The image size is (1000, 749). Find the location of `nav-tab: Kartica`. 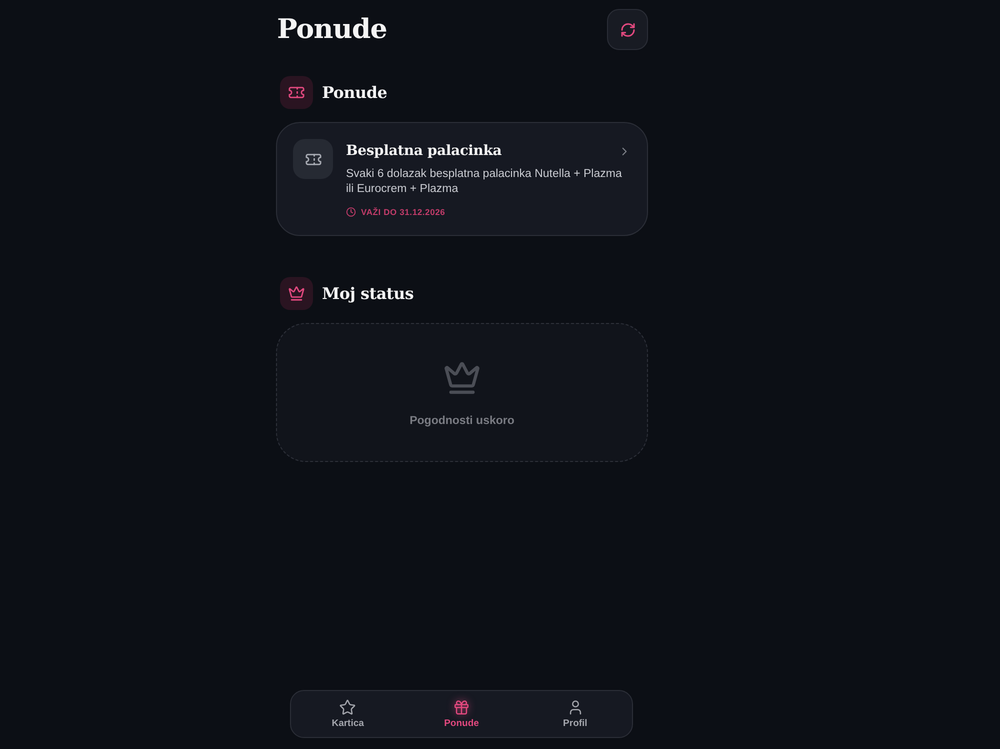

nav-tab: Kartica is located at coordinates (348, 714).